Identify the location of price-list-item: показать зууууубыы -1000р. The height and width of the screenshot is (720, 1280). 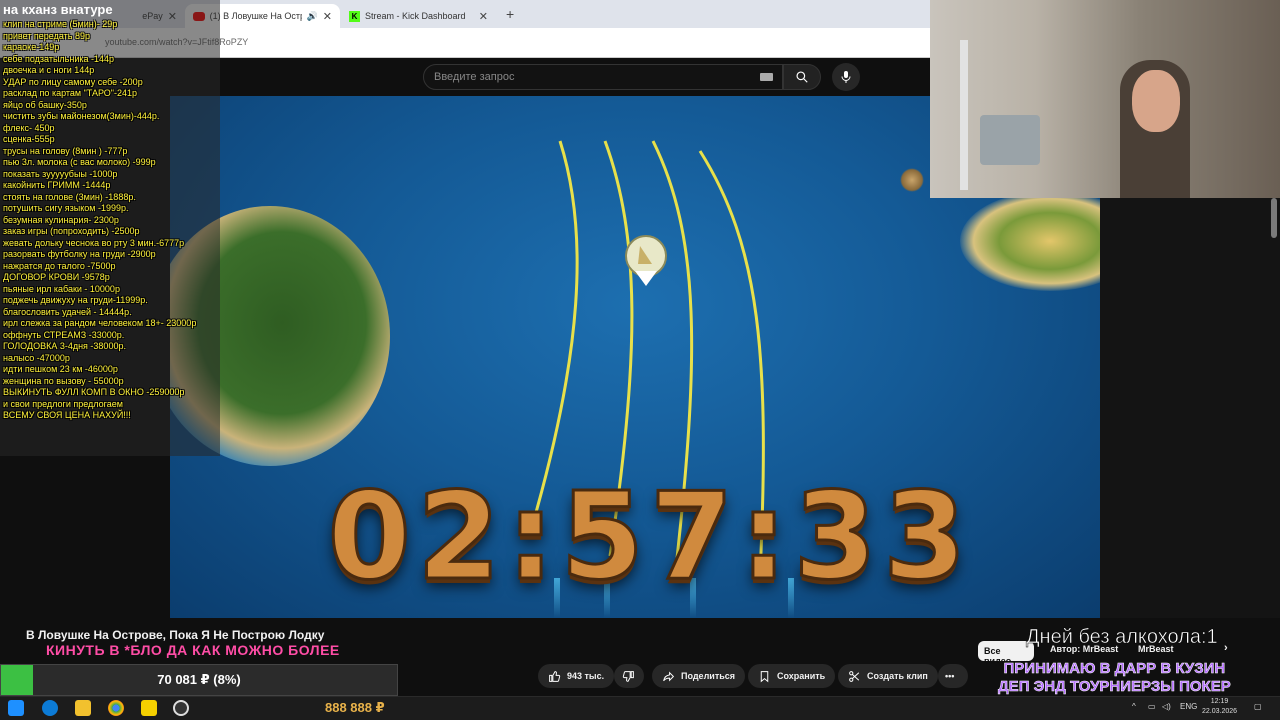
(60, 173).